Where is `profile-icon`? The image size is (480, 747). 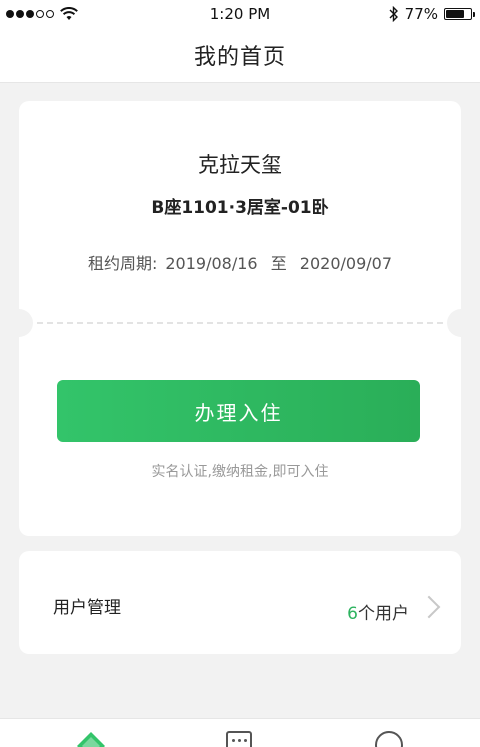 profile-icon is located at coordinates (389, 739).